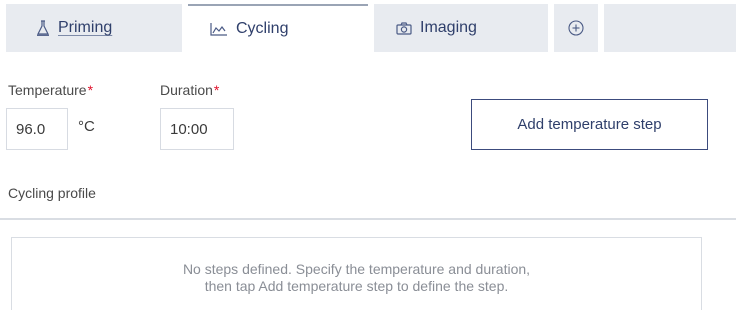 This screenshot has height=310, width=736. Describe the element at coordinates (404, 28) in the screenshot. I see `camera-icon` at that location.